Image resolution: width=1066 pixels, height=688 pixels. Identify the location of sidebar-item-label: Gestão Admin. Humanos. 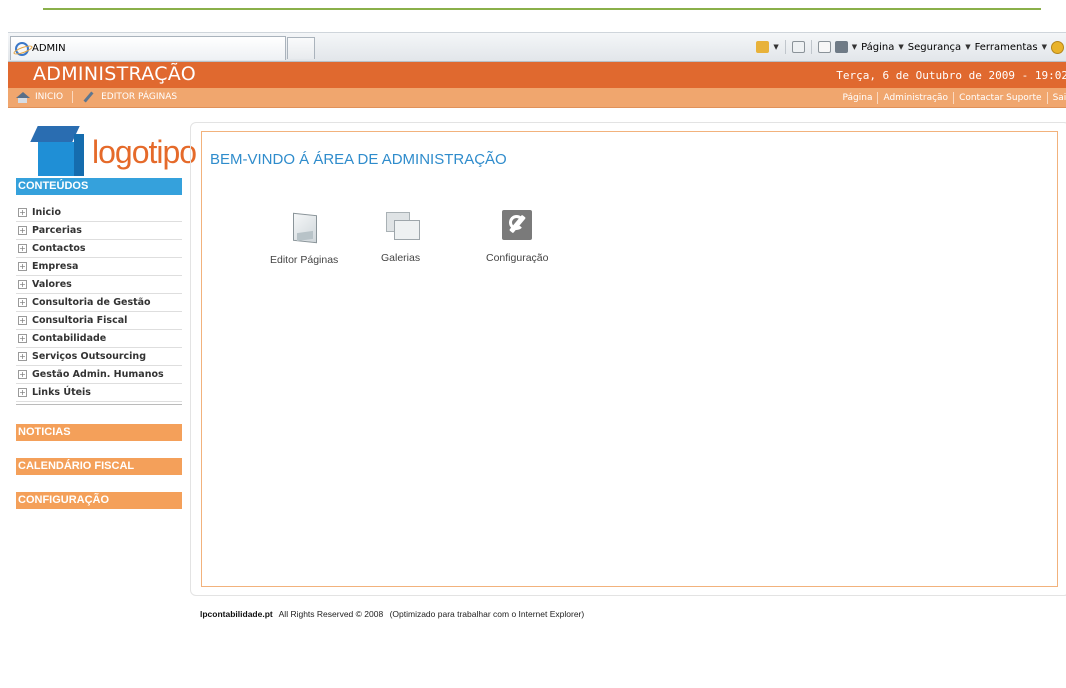
(98, 374).